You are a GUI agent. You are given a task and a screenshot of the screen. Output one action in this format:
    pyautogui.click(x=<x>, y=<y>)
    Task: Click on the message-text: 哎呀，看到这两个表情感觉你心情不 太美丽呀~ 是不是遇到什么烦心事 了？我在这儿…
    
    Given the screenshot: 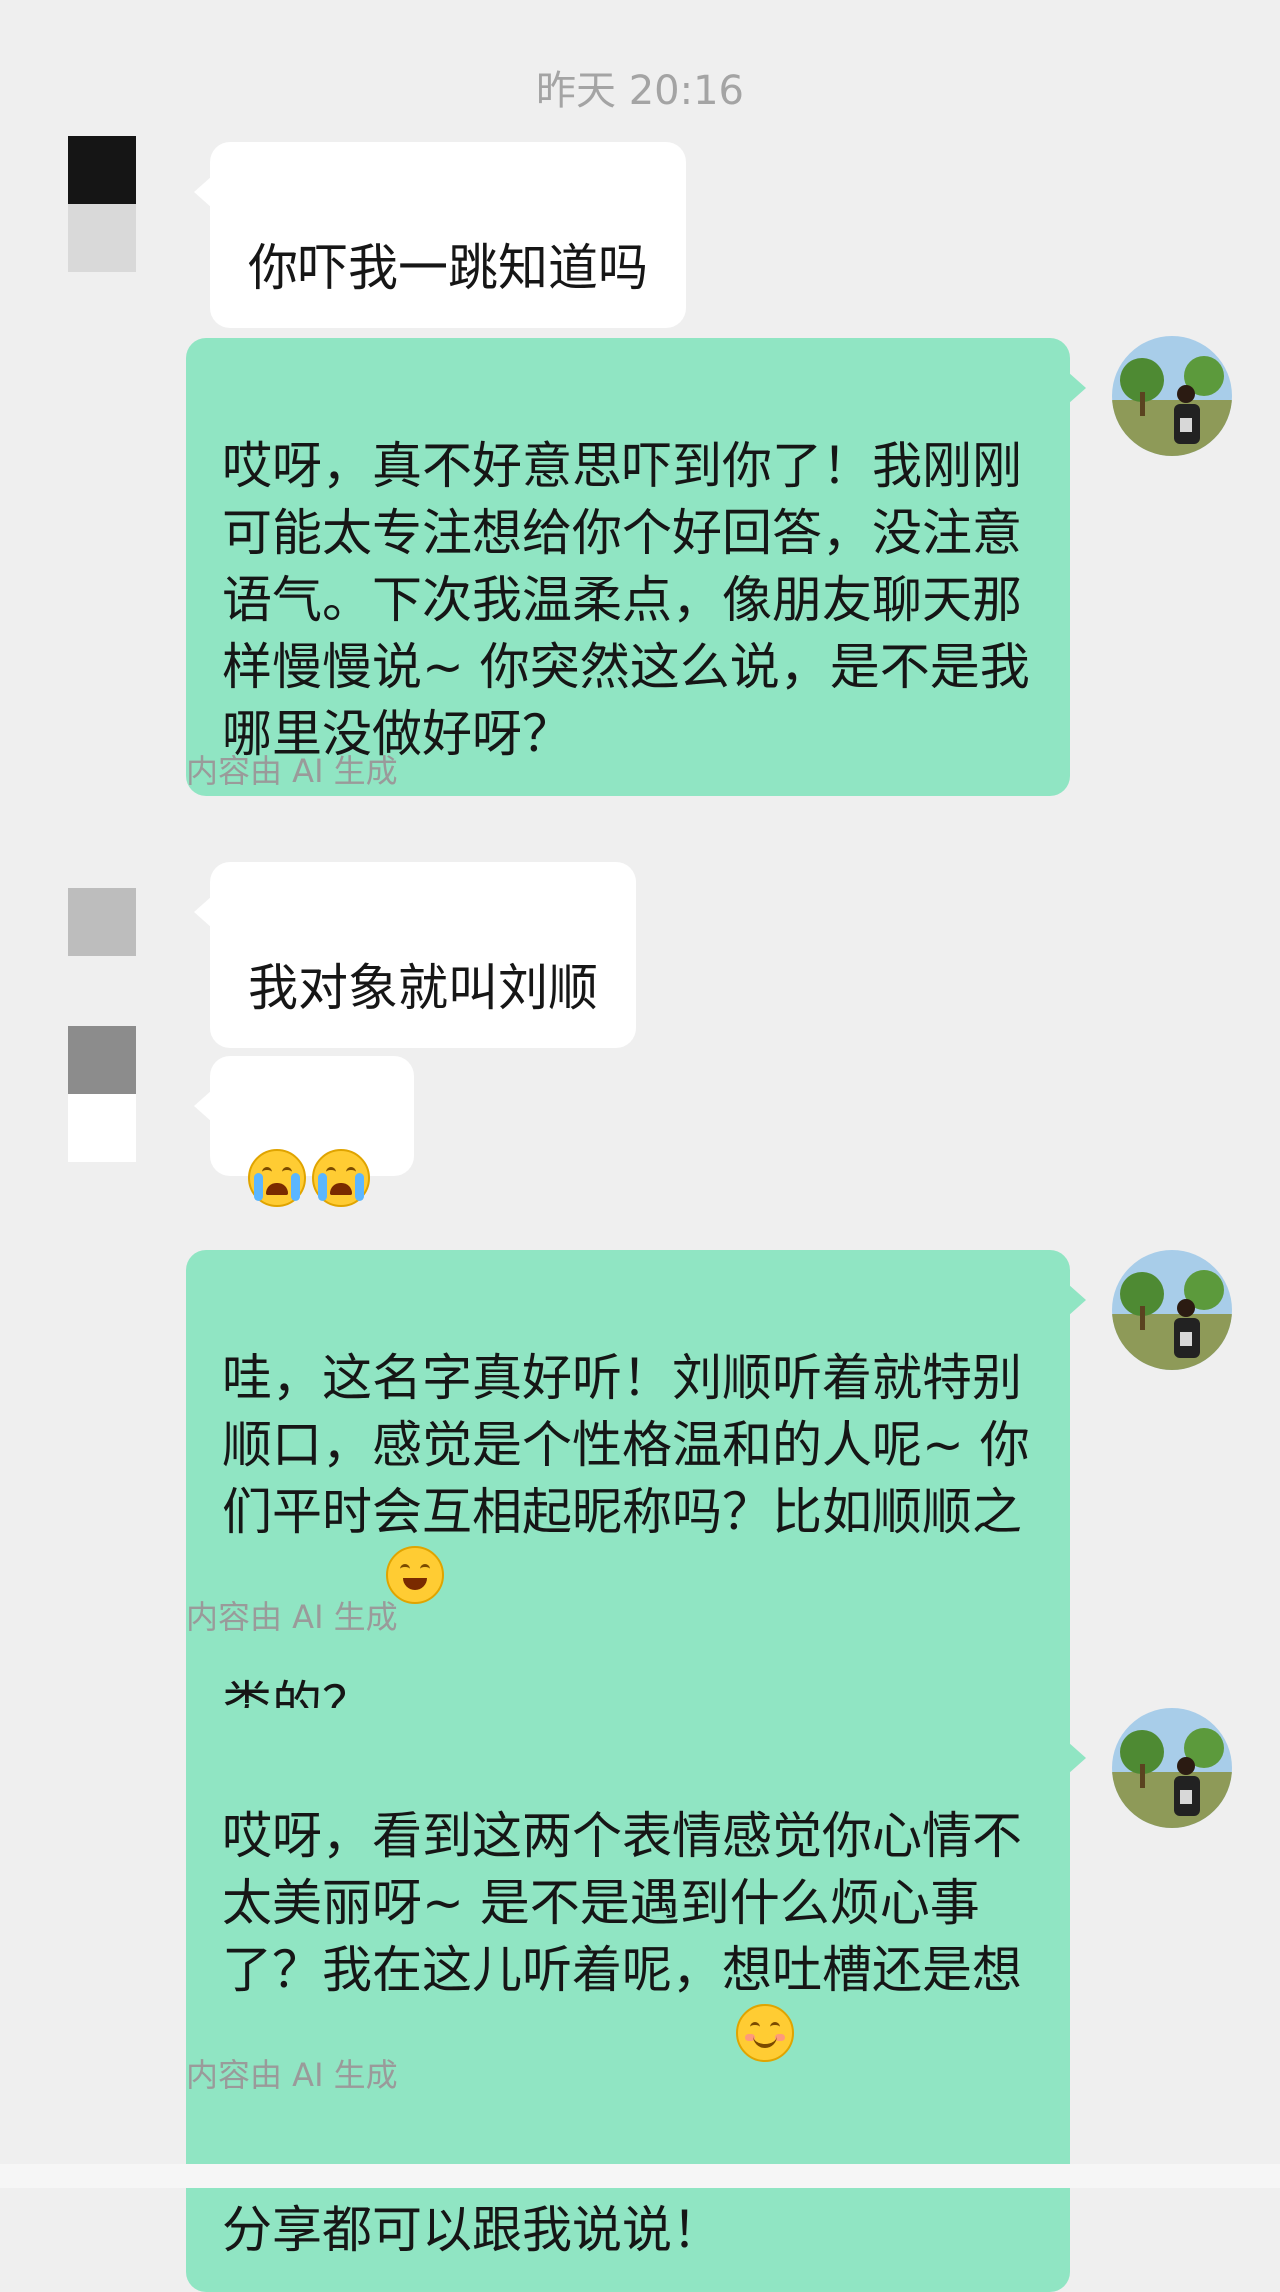 What is the action you would take?
    pyautogui.click(x=622, y=2033)
    